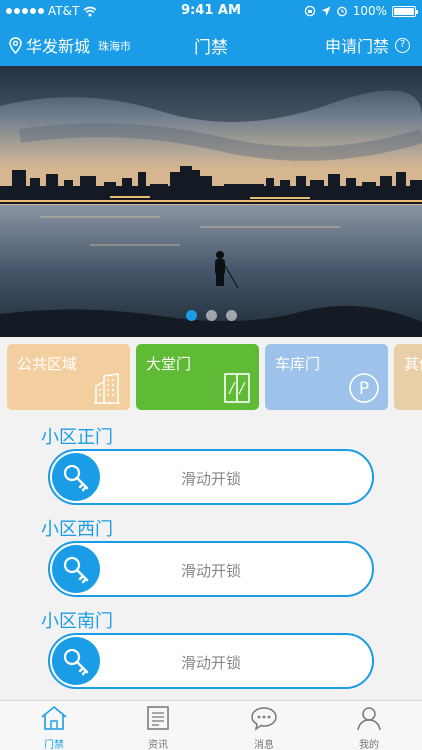 Image resolution: width=422 pixels, height=750 pixels. I want to click on parking-letter: P, so click(364, 389).